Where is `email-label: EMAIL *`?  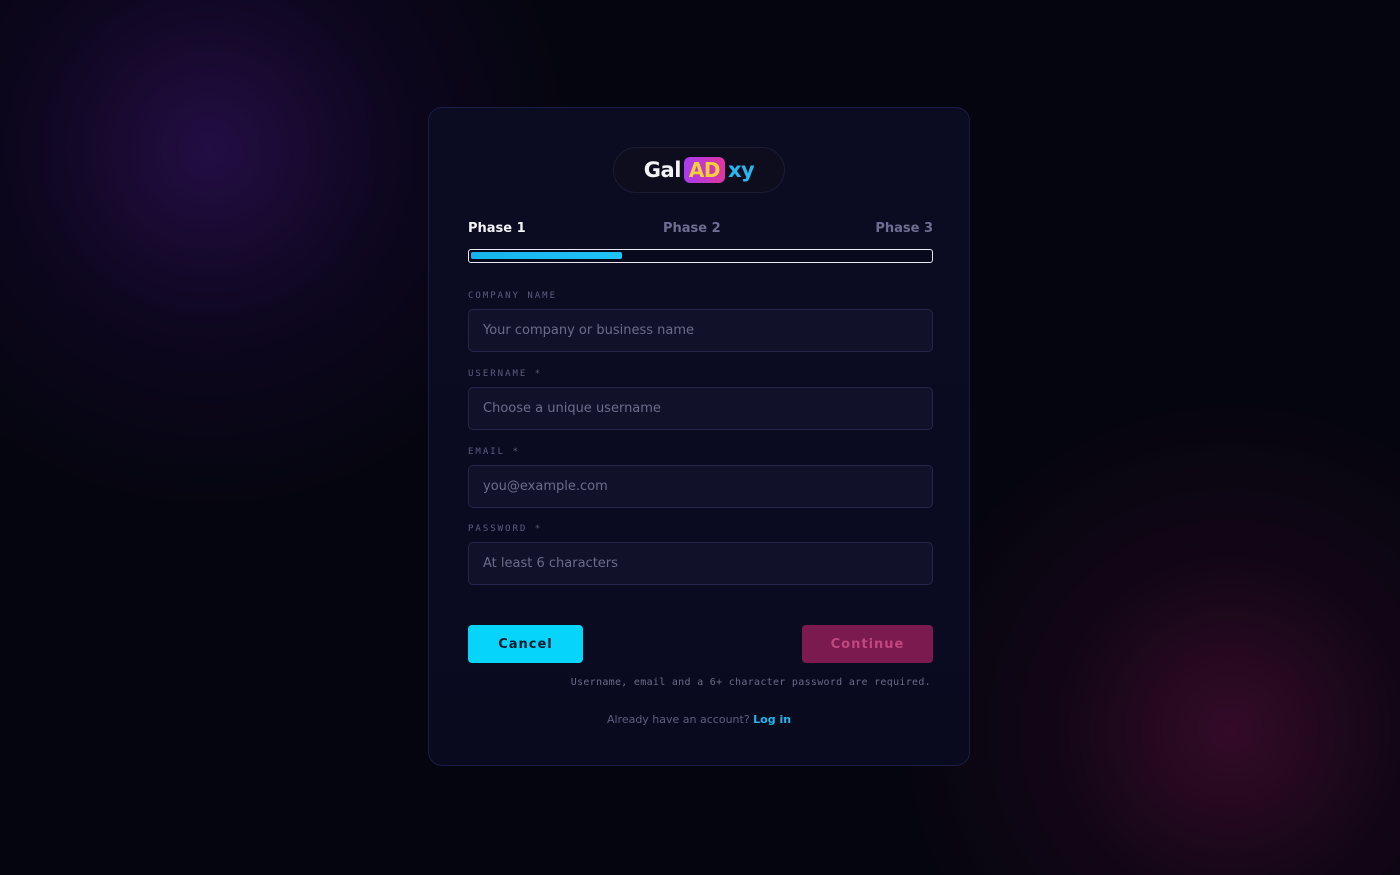 email-label: EMAIL * is located at coordinates (494, 452).